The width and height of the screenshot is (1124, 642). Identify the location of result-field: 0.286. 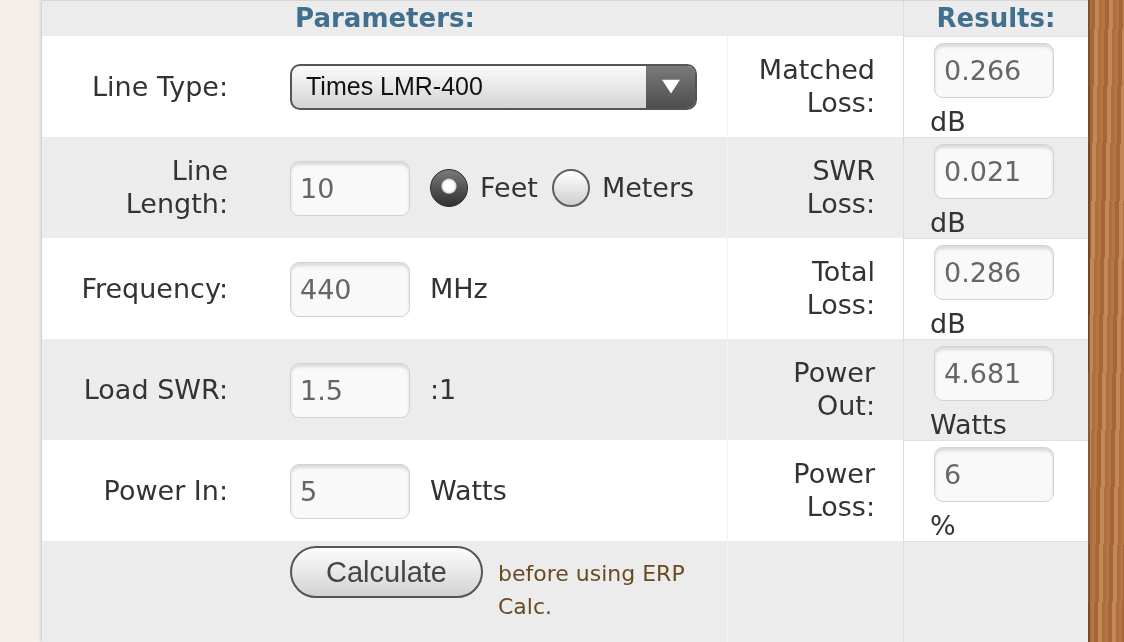
(994, 272).